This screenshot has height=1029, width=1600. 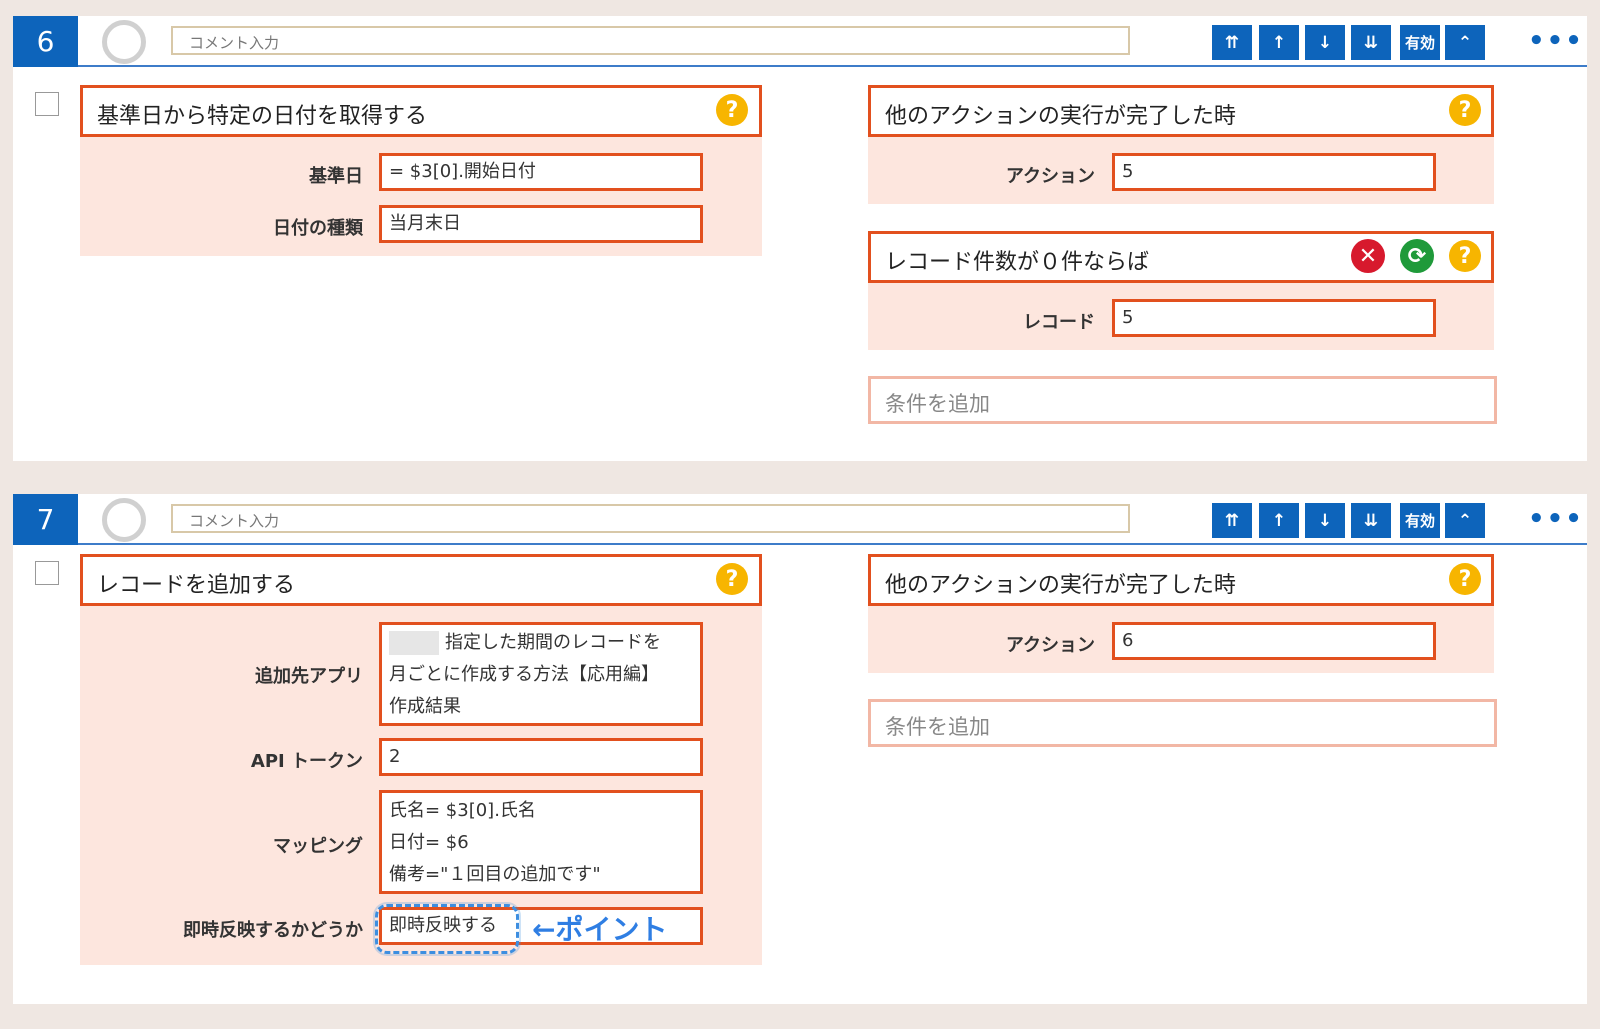 What do you see at coordinates (414, 643) in the screenshot?
I see `app-id-chip` at bounding box center [414, 643].